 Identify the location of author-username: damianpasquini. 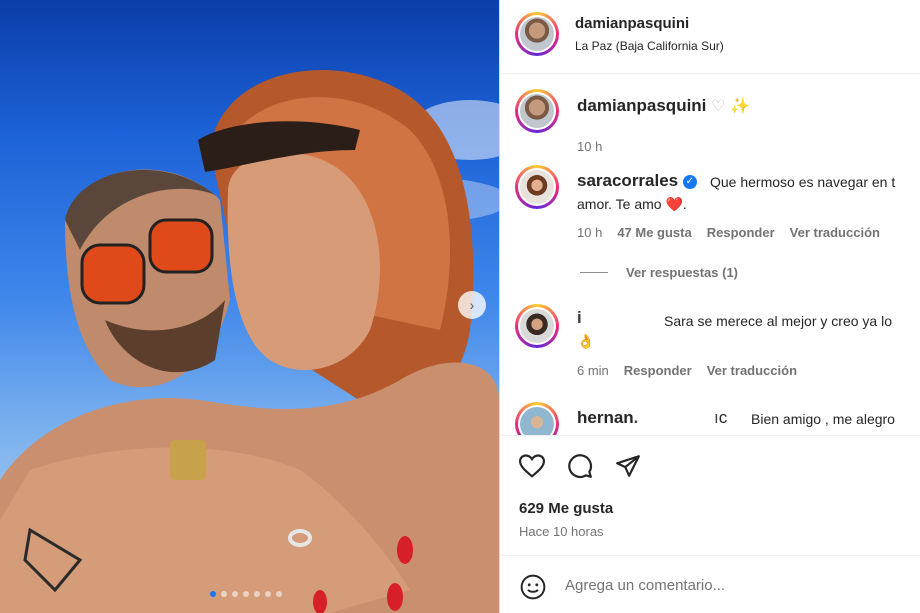
(632, 23).